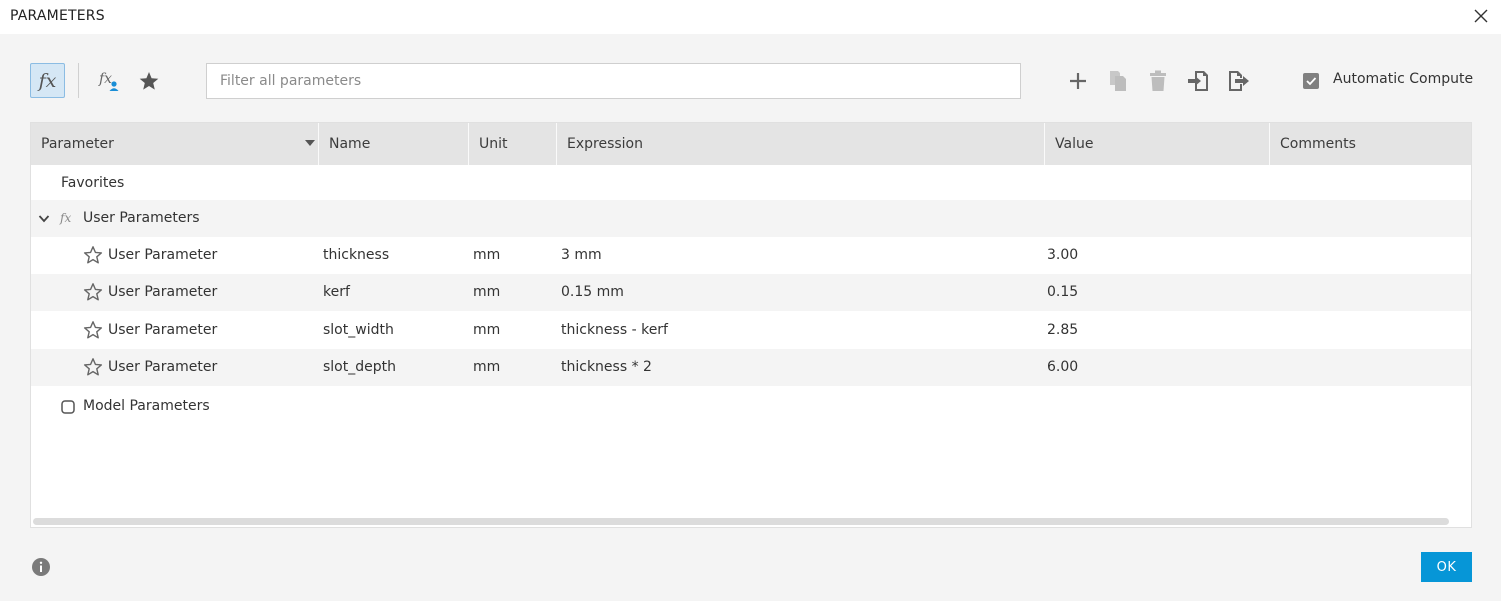  What do you see at coordinates (1311, 81) in the screenshot?
I see `automatic-compute-checkbox` at bounding box center [1311, 81].